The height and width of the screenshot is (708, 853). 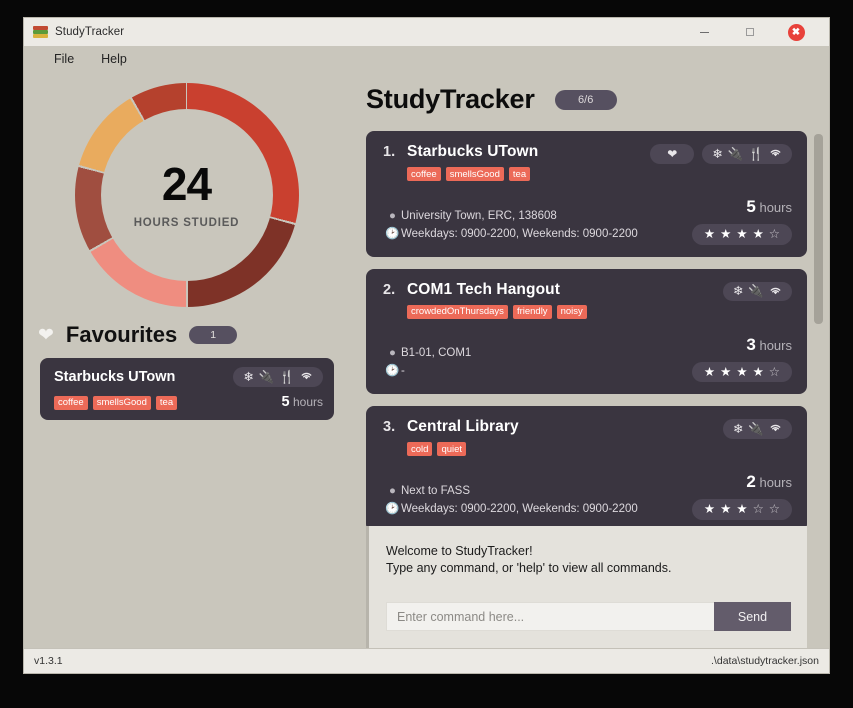 I want to click on wifi-icon, so click(x=306, y=377).